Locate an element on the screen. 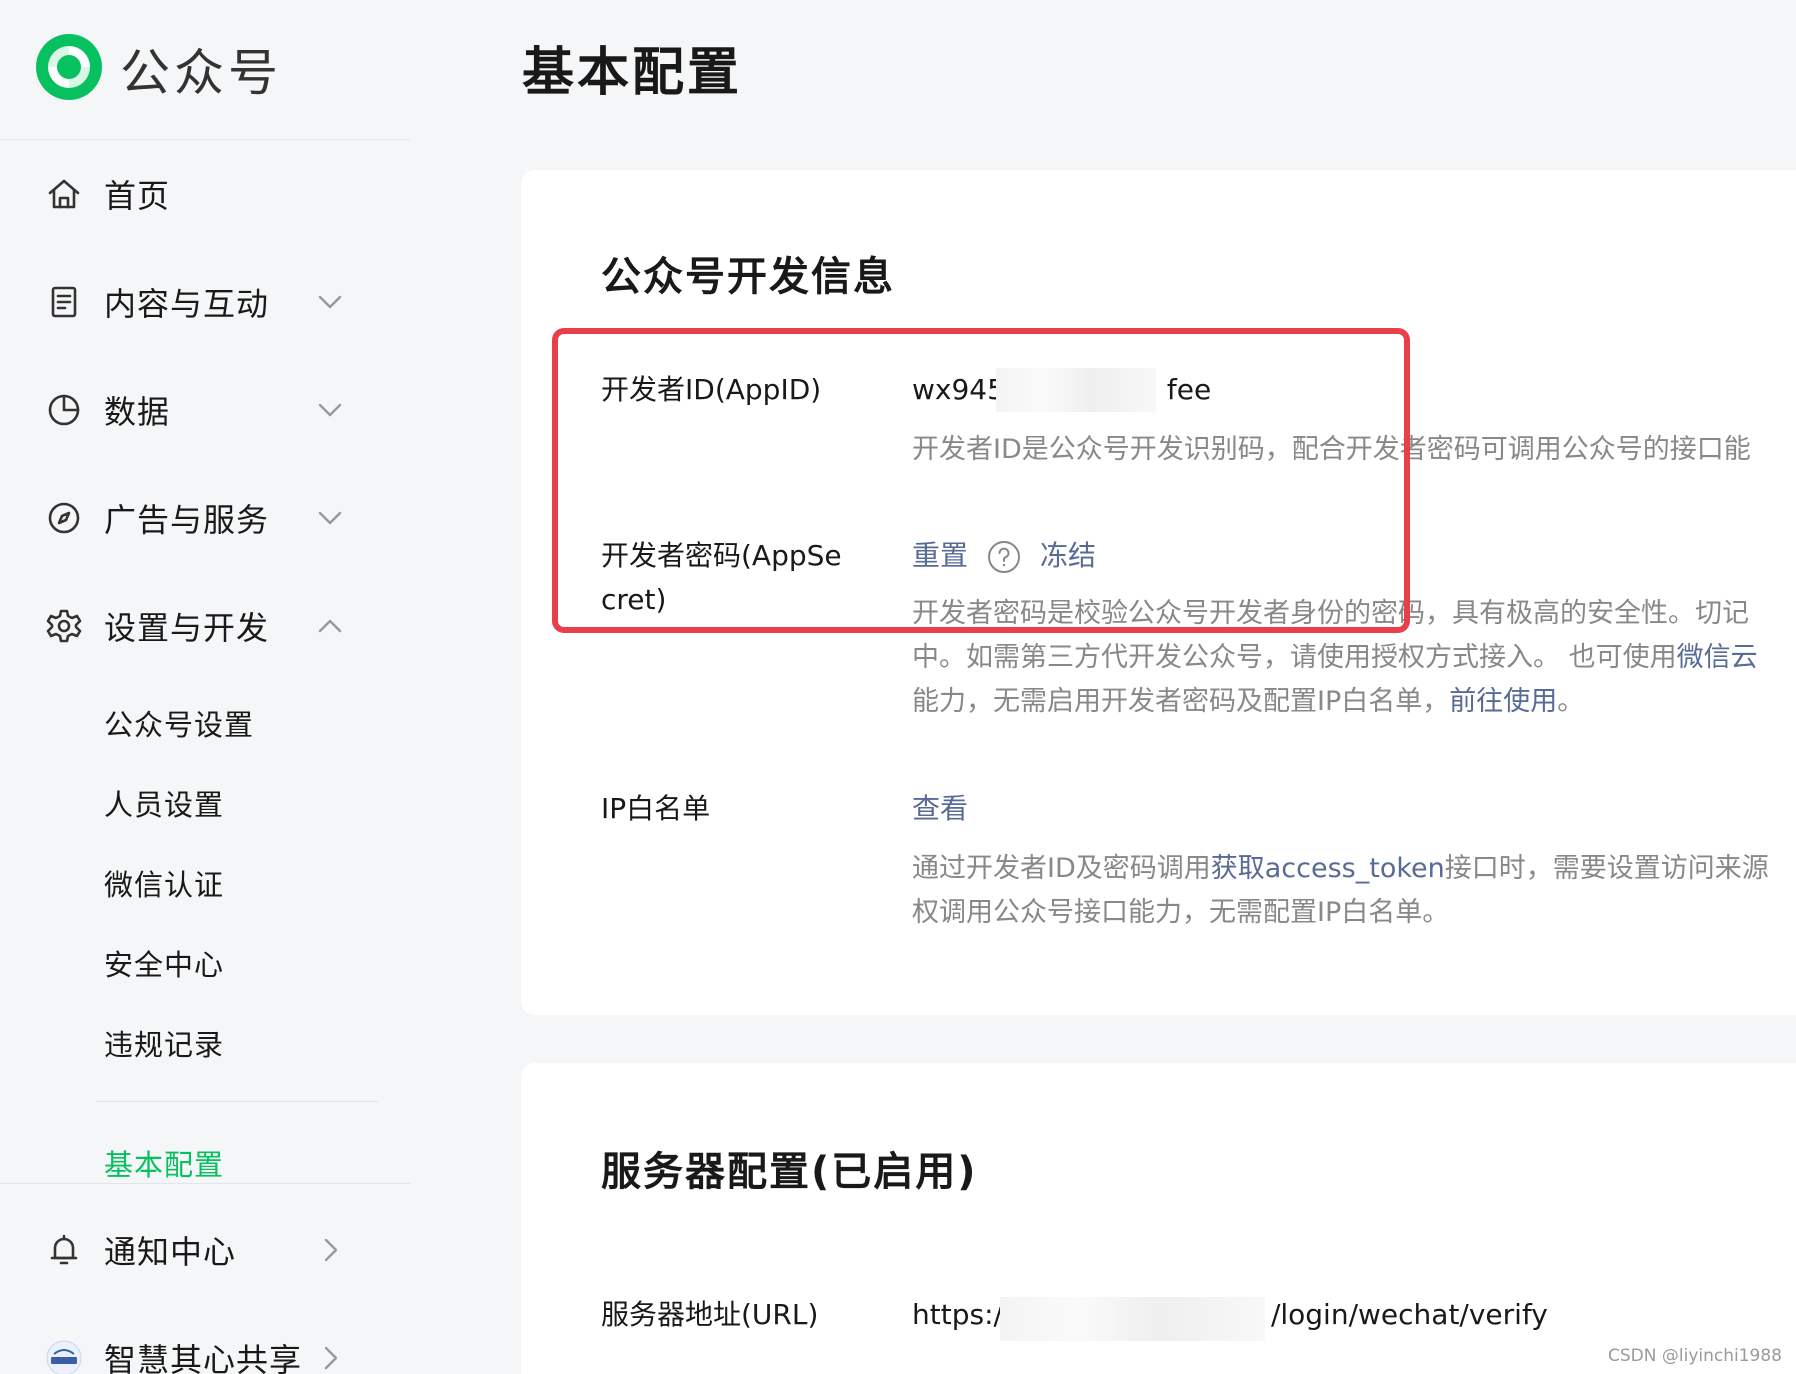  watermark: CSDN @liyinchi1988 is located at coordinates (1695, 1356).